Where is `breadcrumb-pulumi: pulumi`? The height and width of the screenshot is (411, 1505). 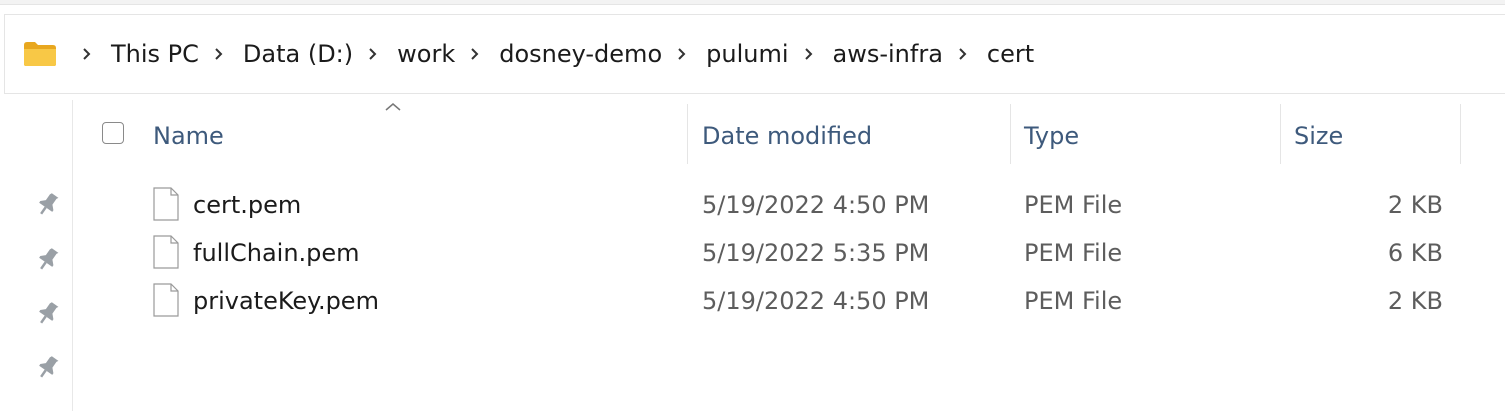 breadcrumb-pulumi: pulumi is located at coordinates (747, 54).